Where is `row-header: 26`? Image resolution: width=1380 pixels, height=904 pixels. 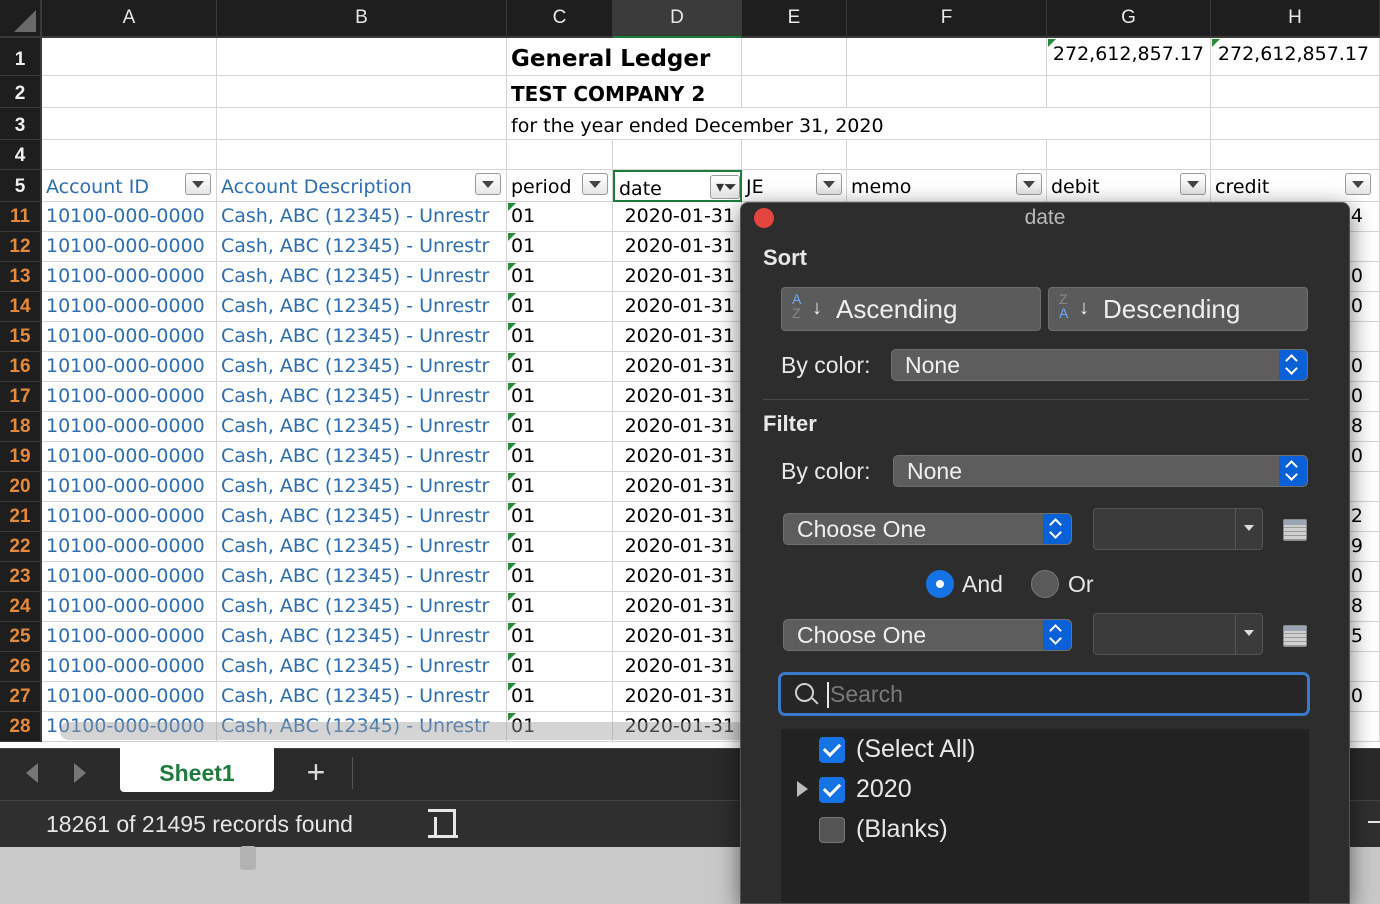
row-header: 26 is located at coordinates (21, 667).